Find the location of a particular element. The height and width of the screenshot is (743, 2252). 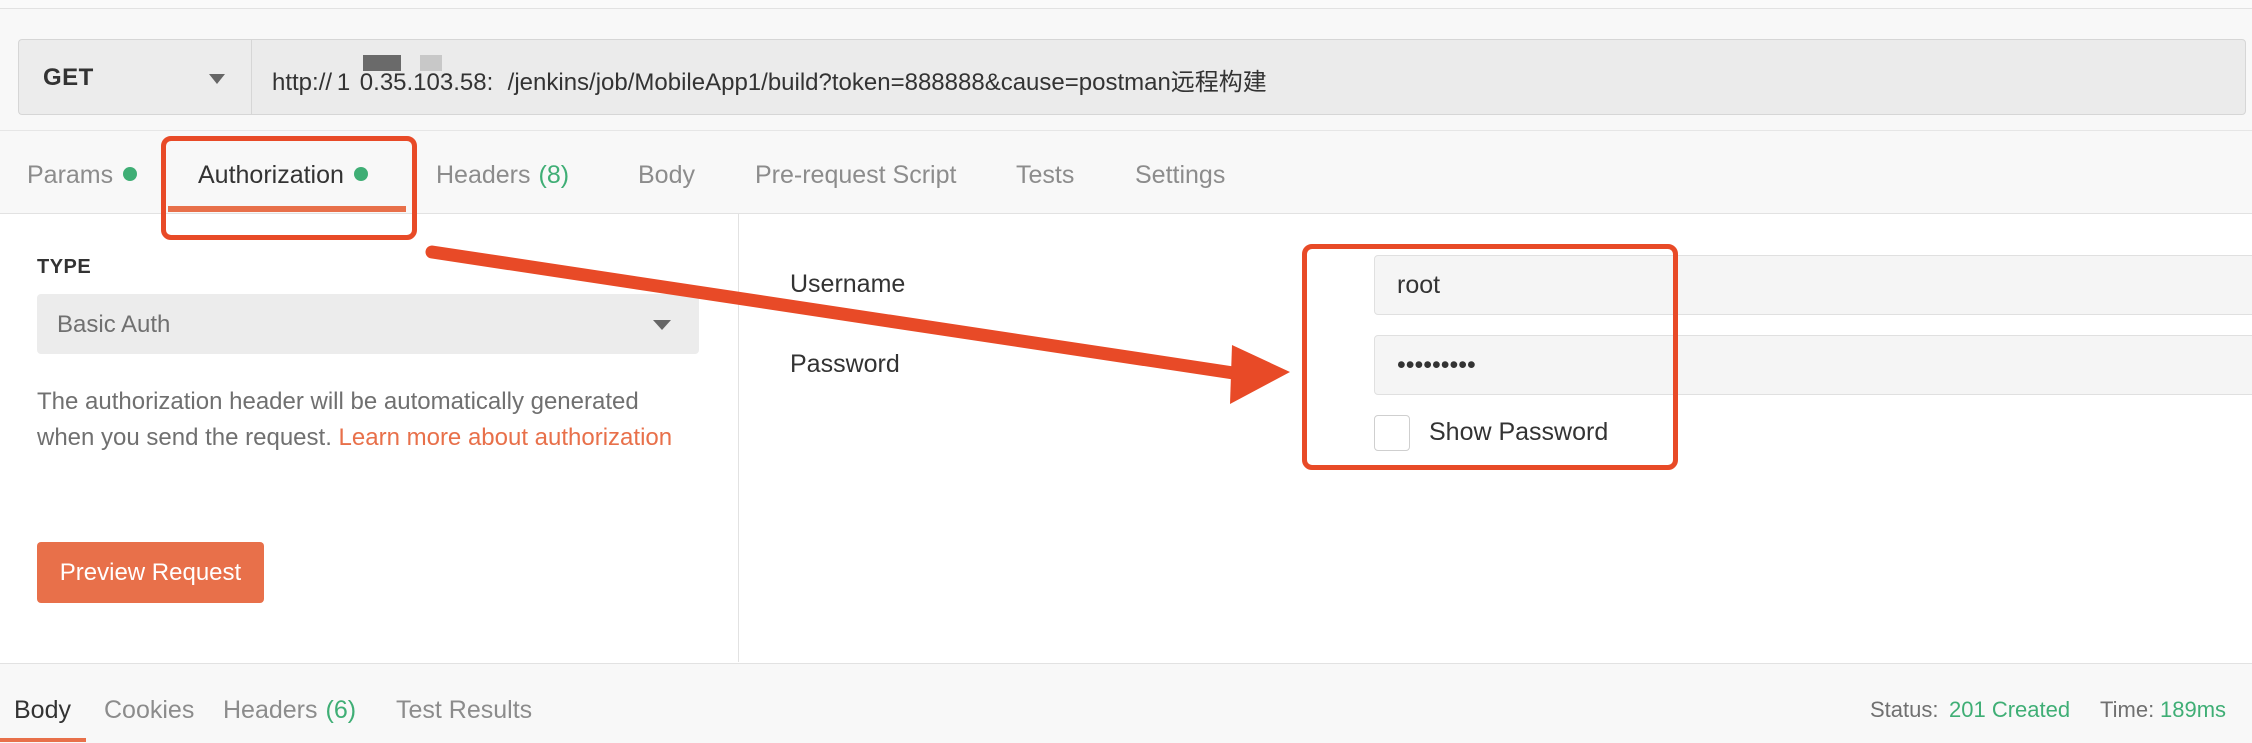

time-label: Time: is located at coordinates (2127, 709).